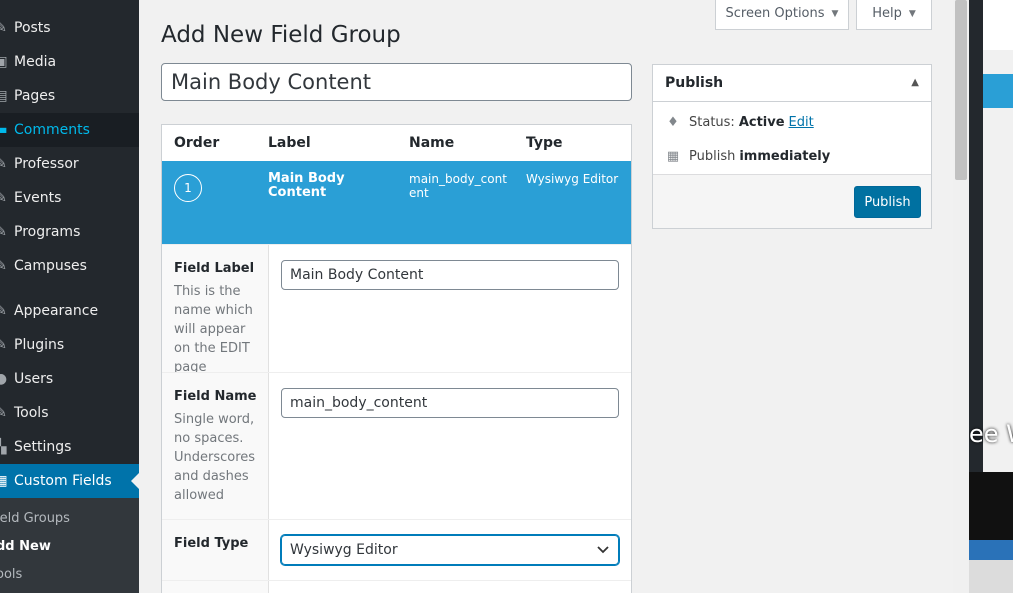  What do you see at coordinates (673, 156) in the screenshot?
I see `calendar-icon: ▦` at bounding box center [673, 156].